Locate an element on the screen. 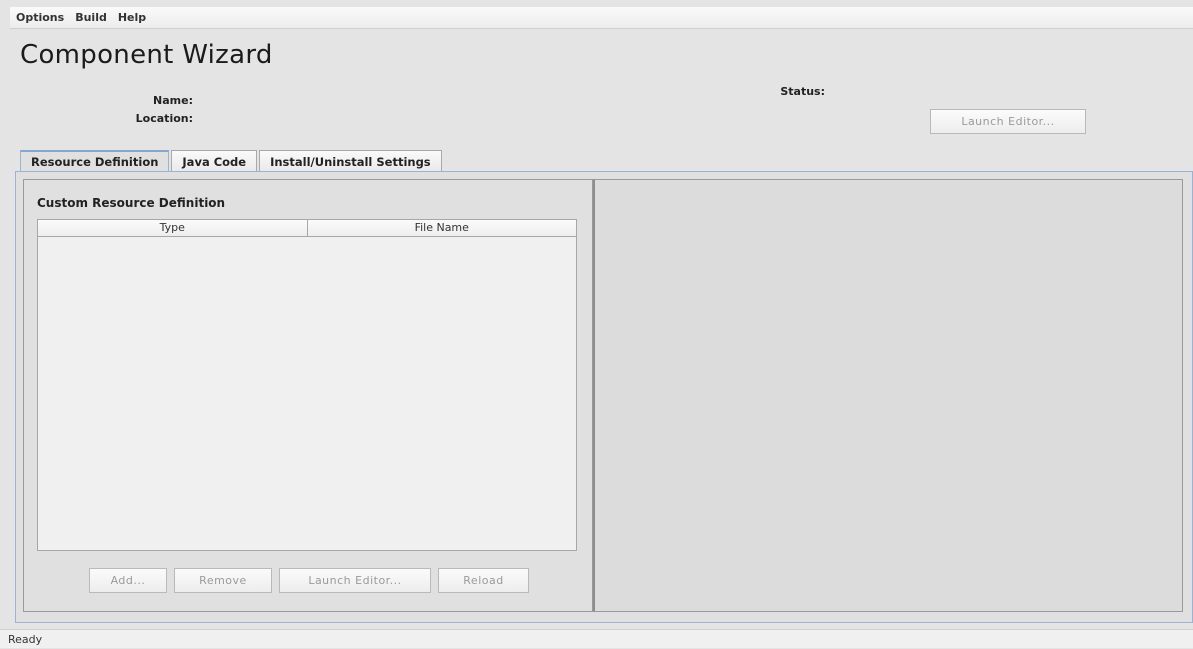 Image resolution: width=1193 pixels, height=649 pixels. tab-resource-definition: Resource Definition is located at coordinates (95, 161).